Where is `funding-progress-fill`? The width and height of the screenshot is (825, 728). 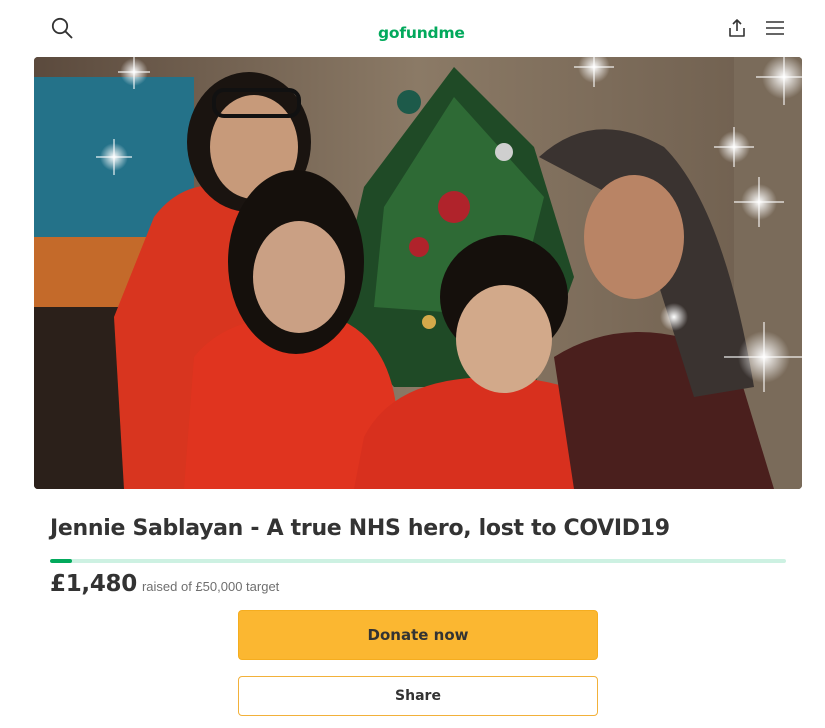 funding-progress-fill is located at coordinates (61, 561).